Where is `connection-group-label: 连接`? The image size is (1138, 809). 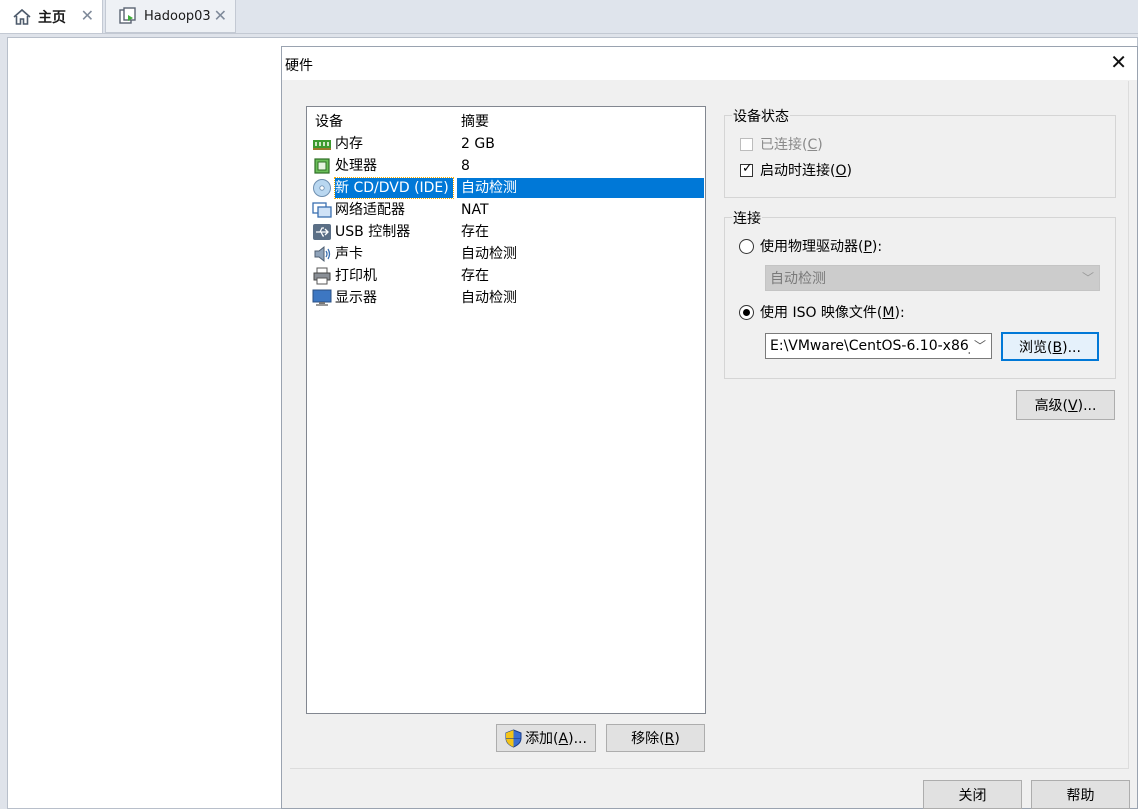 connection-group-label: 连接 is located at coordinates (747, 218).